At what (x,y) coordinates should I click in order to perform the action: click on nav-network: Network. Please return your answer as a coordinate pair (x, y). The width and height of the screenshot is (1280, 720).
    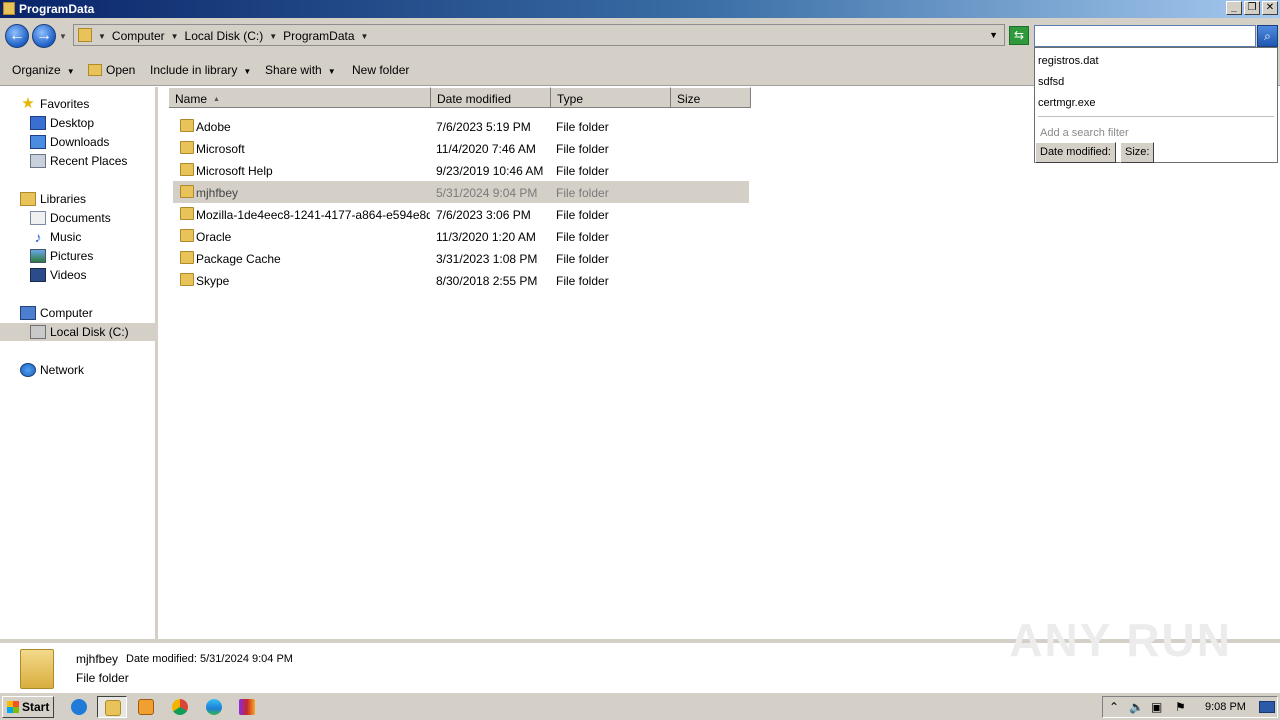
    Looking at the image, I should click on (52, 370).